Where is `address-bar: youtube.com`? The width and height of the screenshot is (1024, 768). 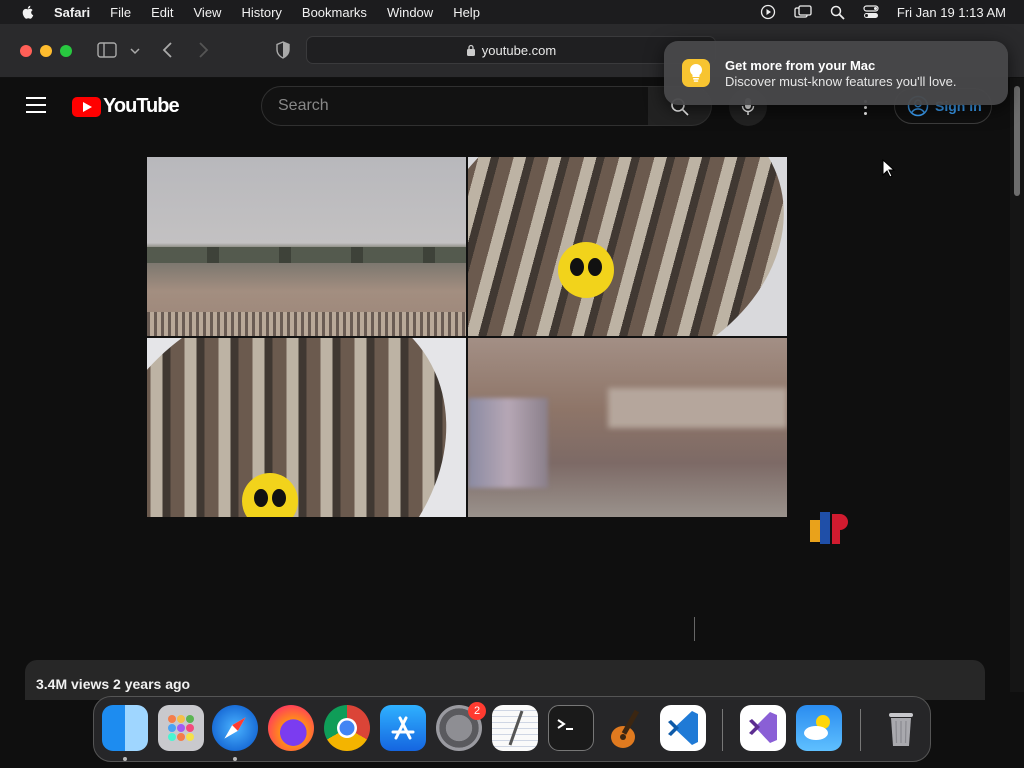 address-bar: youtube.com is located at coordinates (511, 50).